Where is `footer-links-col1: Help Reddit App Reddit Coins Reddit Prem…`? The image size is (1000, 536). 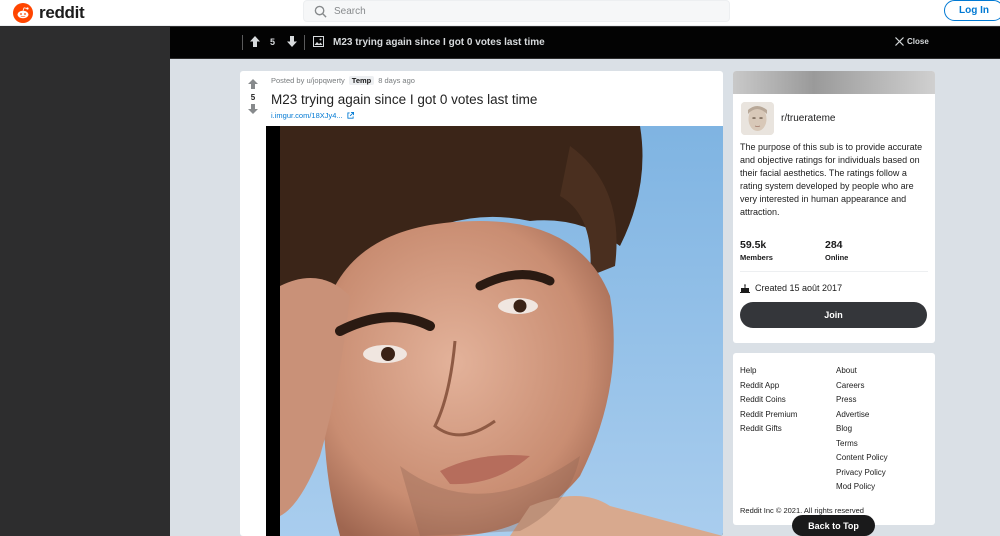
footer-links-col1: Help Reddit App Reddit Coins Reddit Prem… is located at coordinates (768, 400).